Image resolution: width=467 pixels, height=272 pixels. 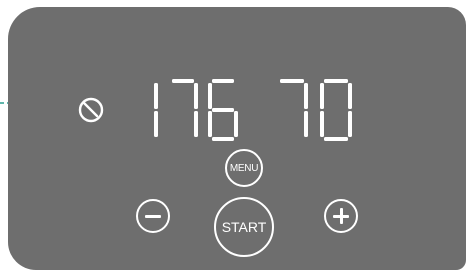 I want to click on minus-icon, so click(x=153, y=216).